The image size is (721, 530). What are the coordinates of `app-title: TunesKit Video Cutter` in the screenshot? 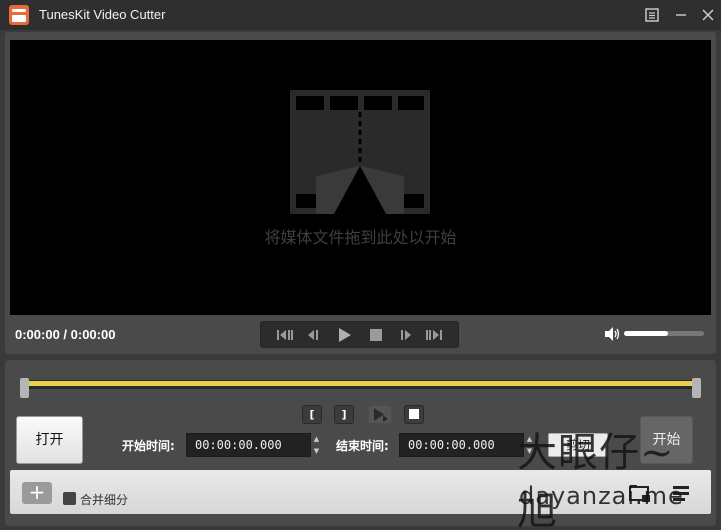 It's located at (102, 14).